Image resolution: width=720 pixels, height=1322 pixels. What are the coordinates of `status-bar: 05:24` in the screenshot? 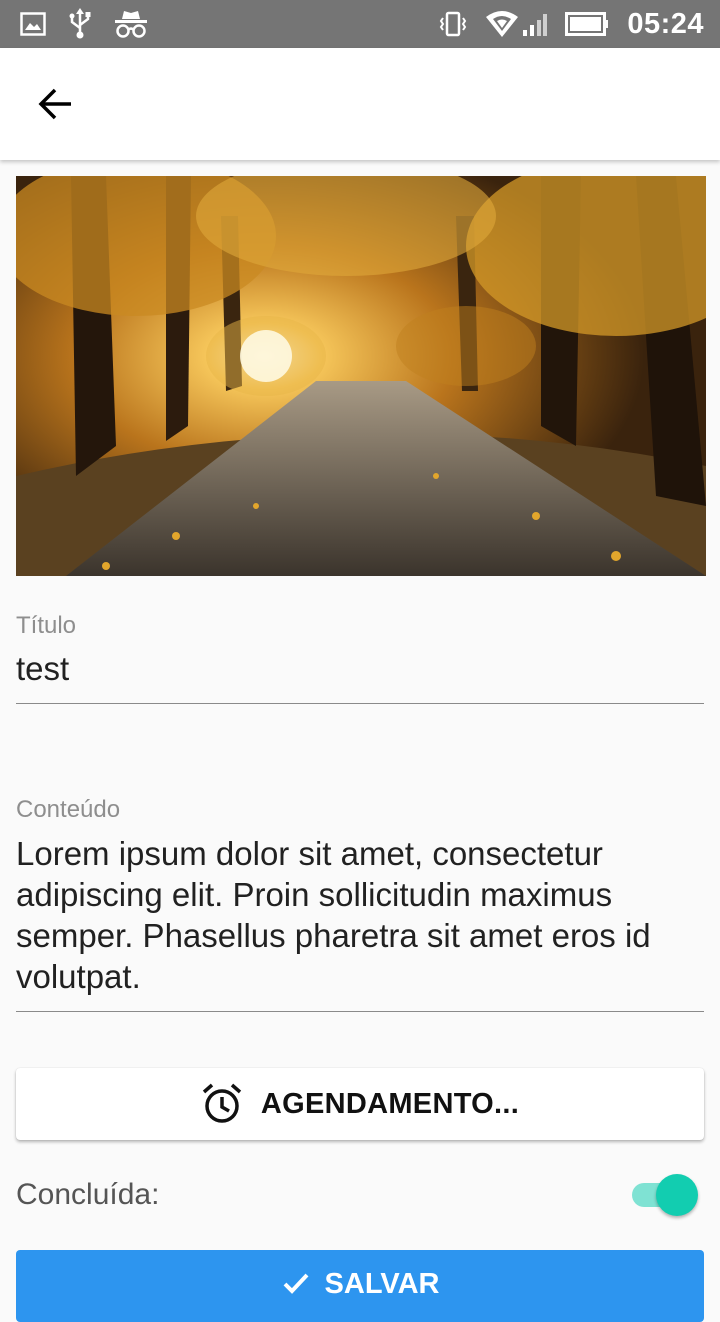 It's located at (360, 24).